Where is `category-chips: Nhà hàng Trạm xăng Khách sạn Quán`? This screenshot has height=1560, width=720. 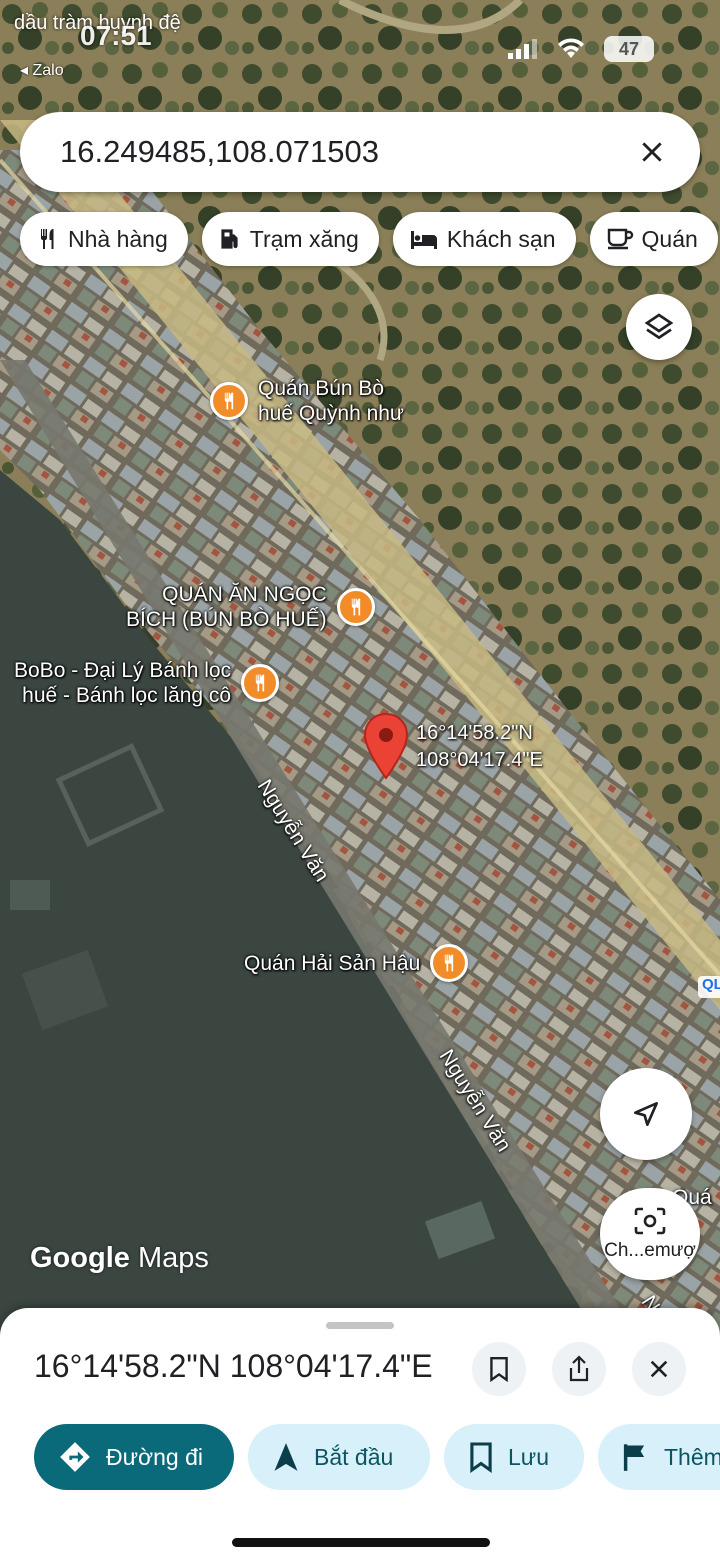
category-chips: Nhà hàng Trạm xăng Khách sạn Quán is located at coordinates (369, 239).